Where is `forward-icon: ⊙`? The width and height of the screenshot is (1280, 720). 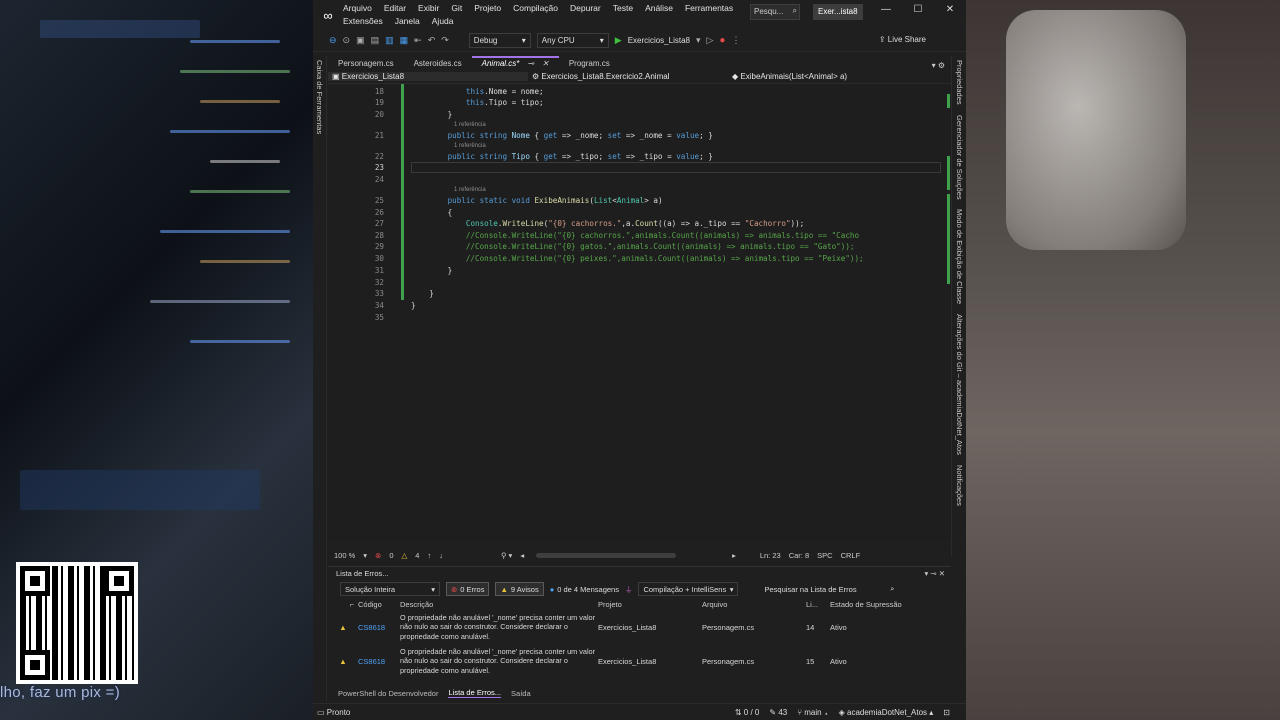
forward-icon: ⊙ is located at coordinates (347, 40).